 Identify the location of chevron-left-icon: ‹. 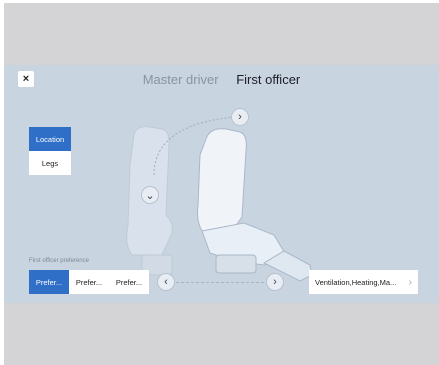
(166, 282).